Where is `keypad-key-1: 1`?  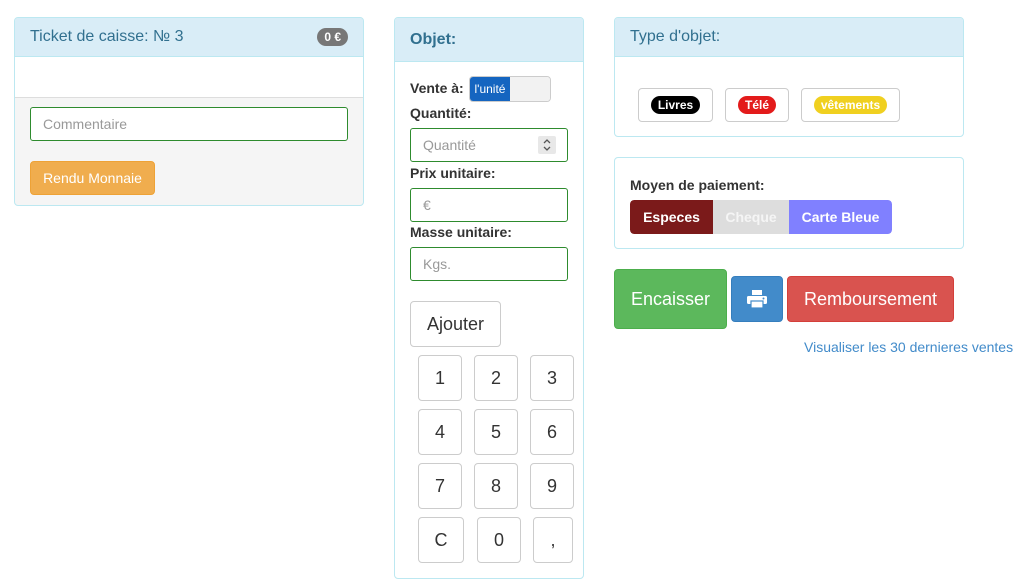 keypad-key-1: 1 is located at coordinates (440, 378).